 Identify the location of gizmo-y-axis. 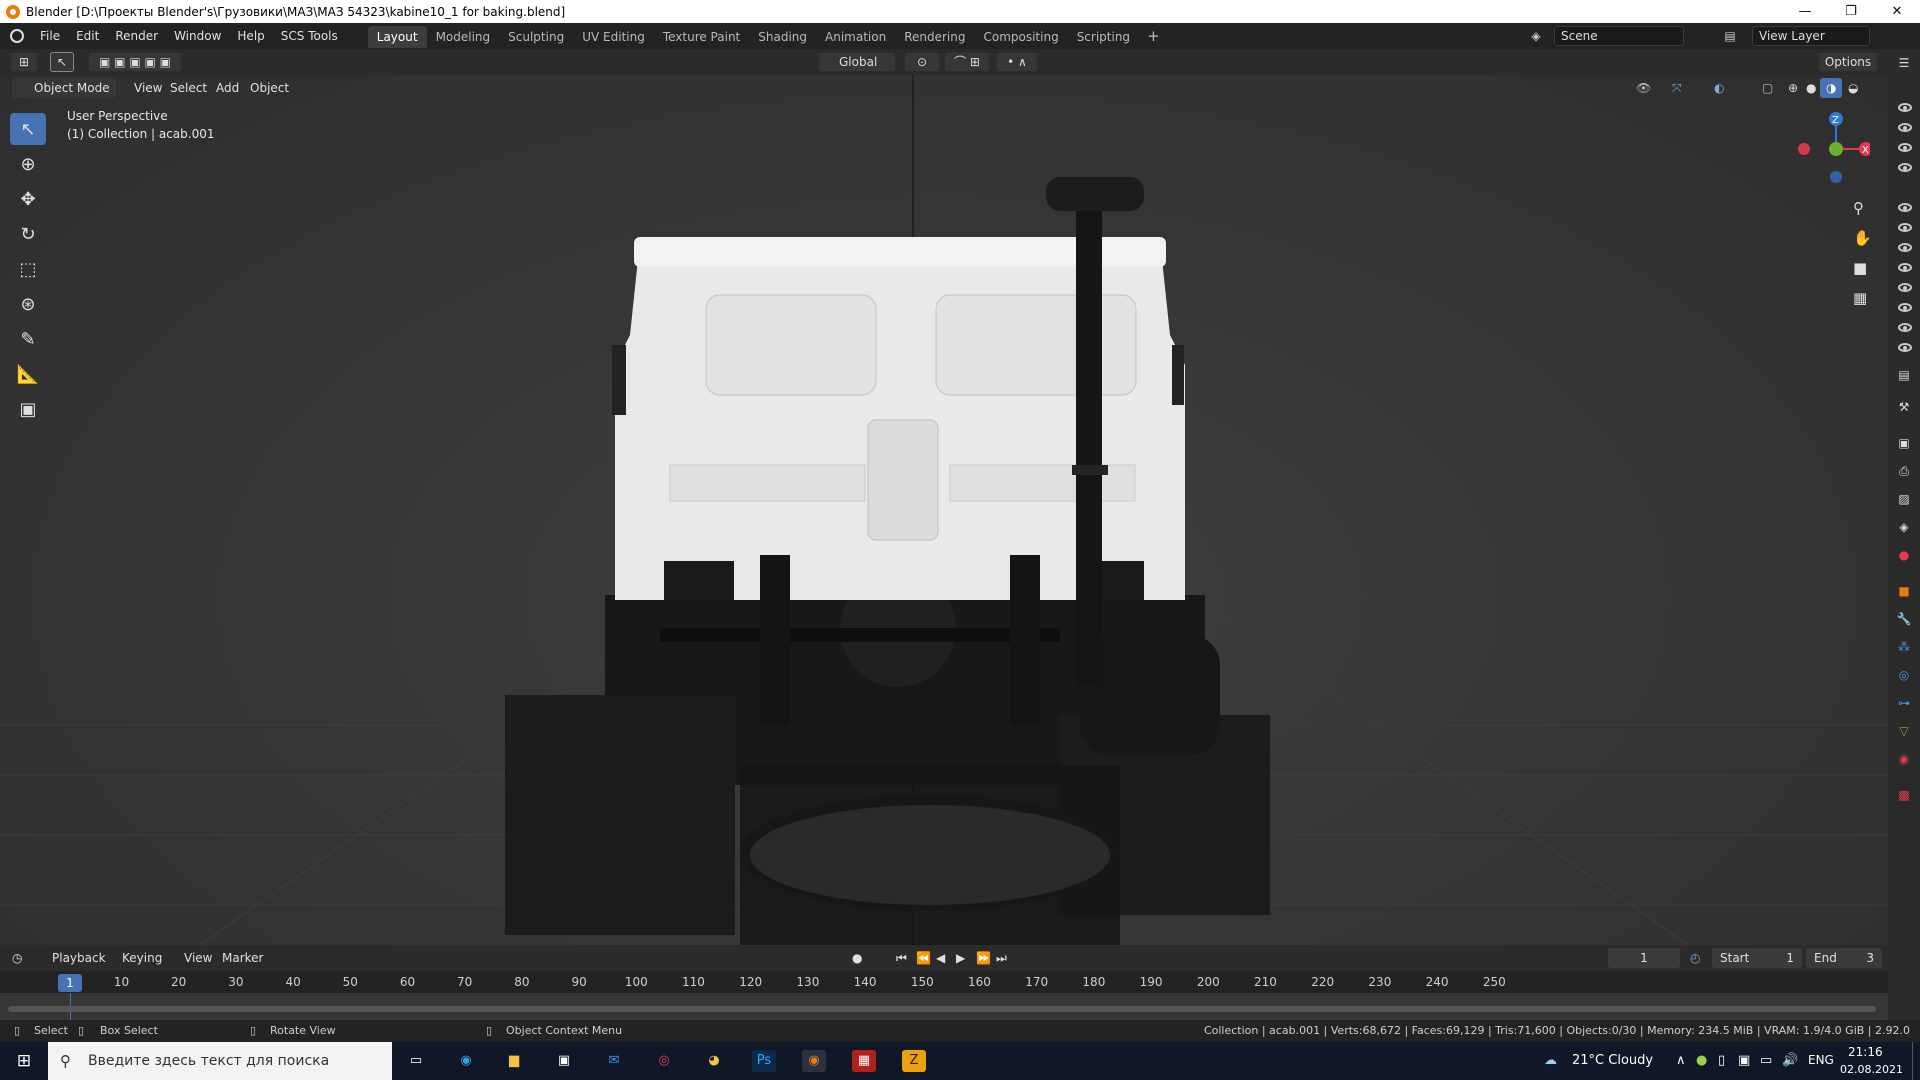
(1836, 149).